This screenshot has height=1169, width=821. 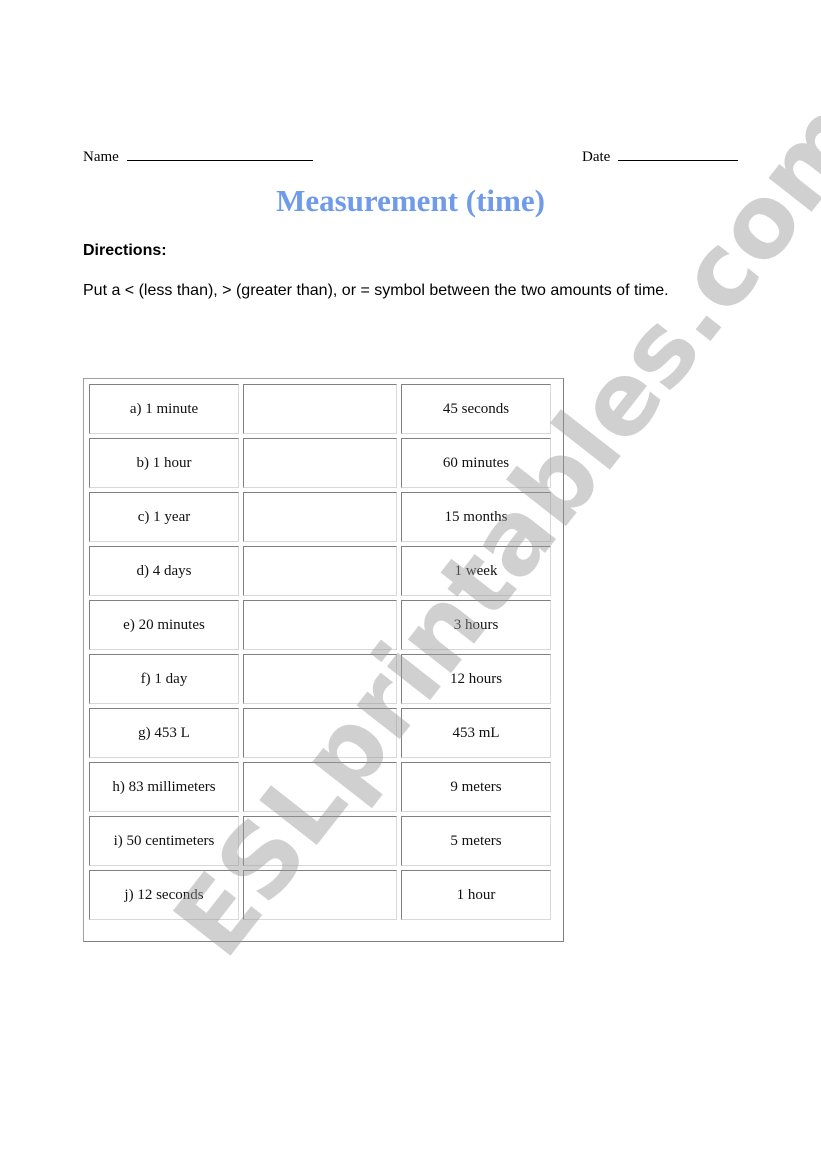 I want to click on directions-heading: Directions:, so click(x=125, y=250).